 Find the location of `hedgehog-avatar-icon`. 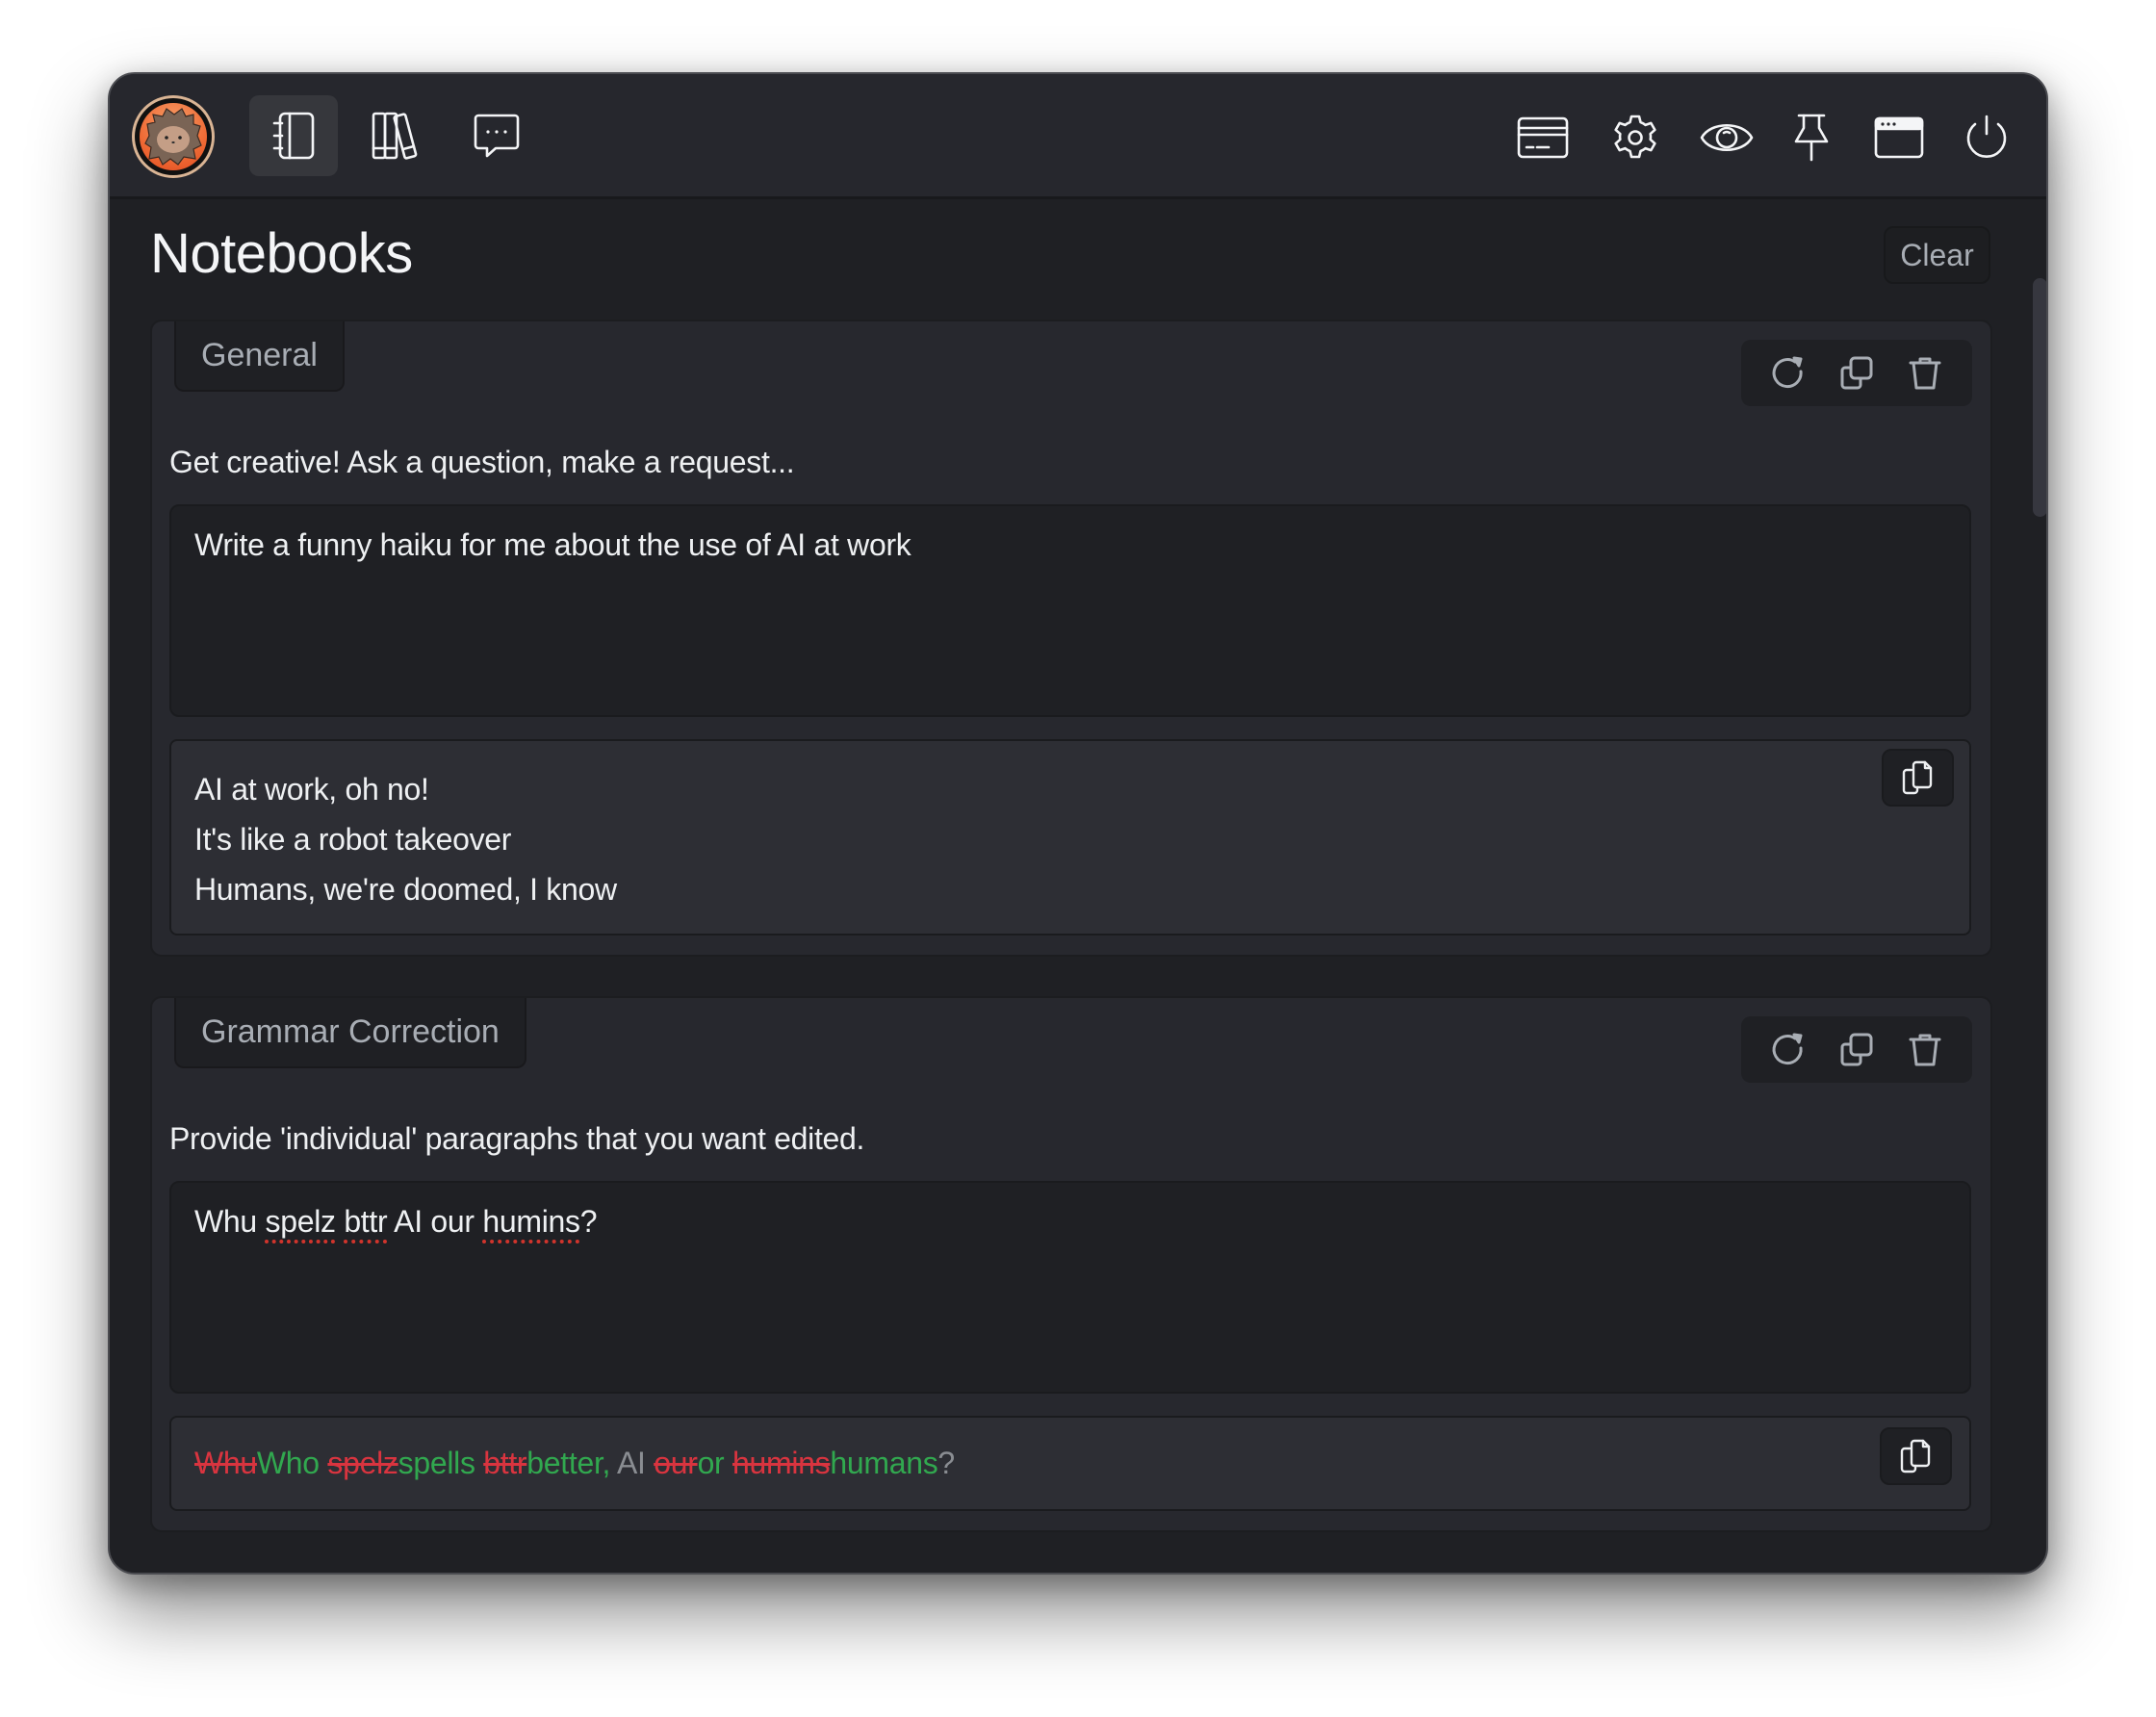

hedgehog-avatar-icon is located at coordinates (173, 136).